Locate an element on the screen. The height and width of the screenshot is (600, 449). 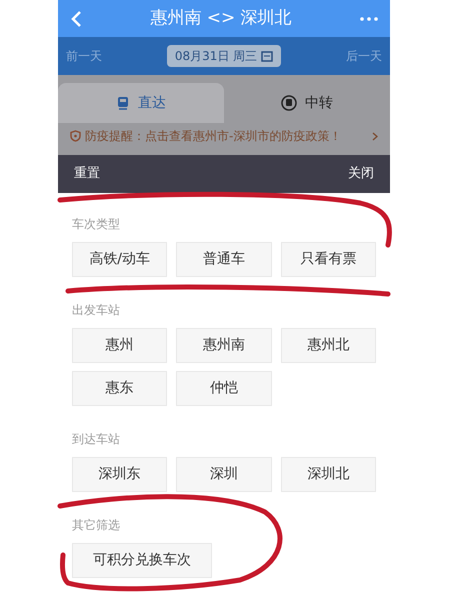
filter-option-button: 仲恺 is located at coordinates (224, 388).